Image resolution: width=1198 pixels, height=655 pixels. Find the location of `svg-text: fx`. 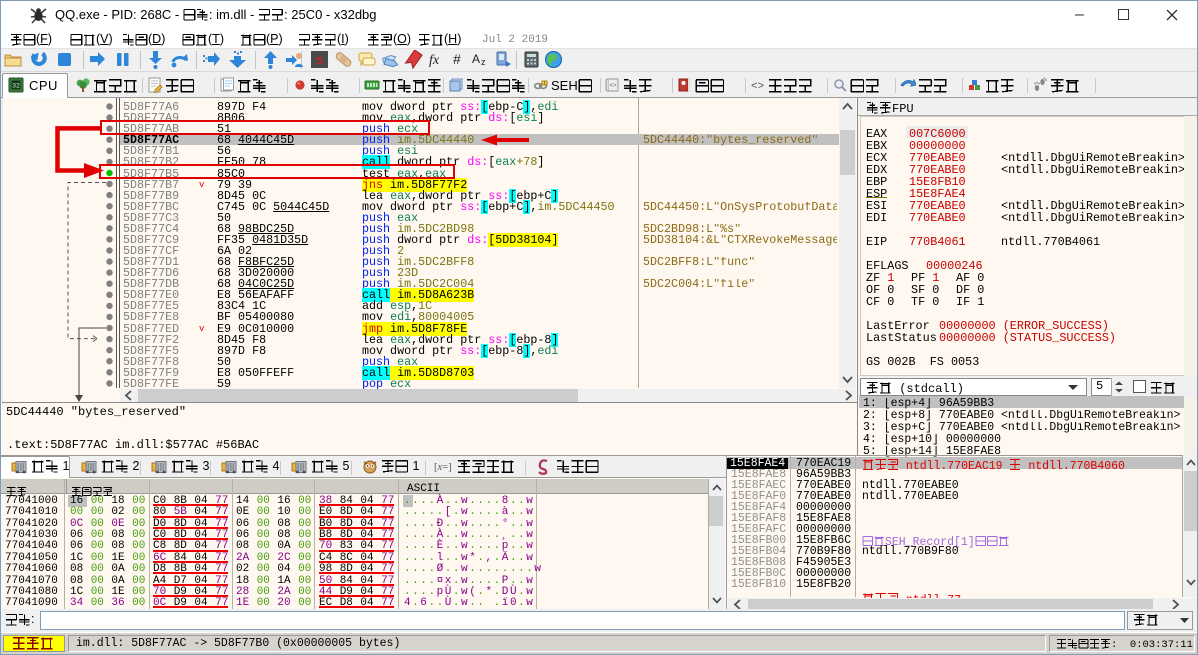

svg-text: fx is located at coordinates (434, 60).